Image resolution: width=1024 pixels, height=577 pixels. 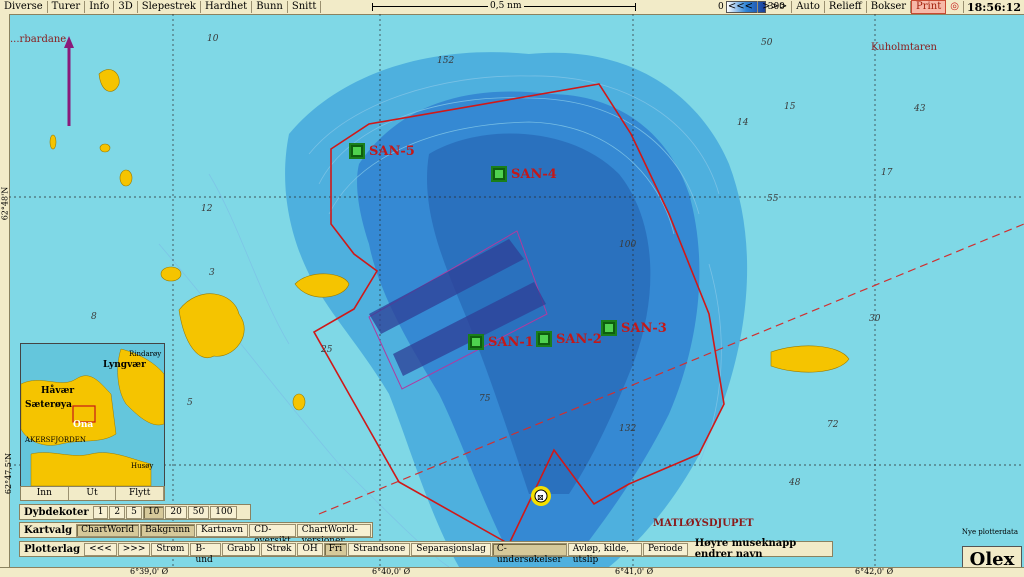 I want to click on site-san-5: SAN-5, so click(x=382, y=151).